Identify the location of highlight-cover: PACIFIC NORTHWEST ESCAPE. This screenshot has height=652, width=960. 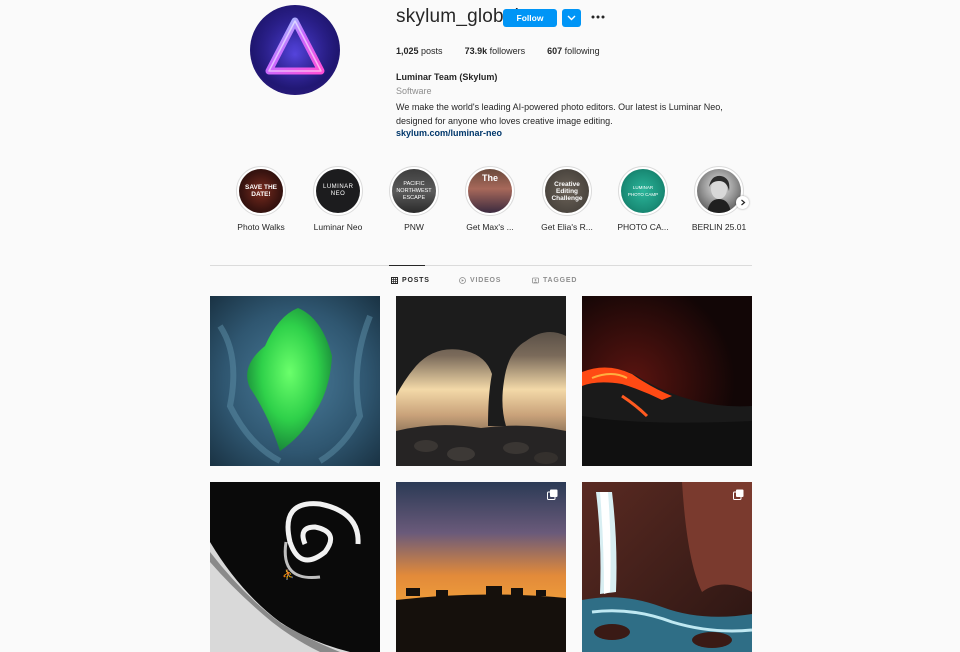
(414, 191).